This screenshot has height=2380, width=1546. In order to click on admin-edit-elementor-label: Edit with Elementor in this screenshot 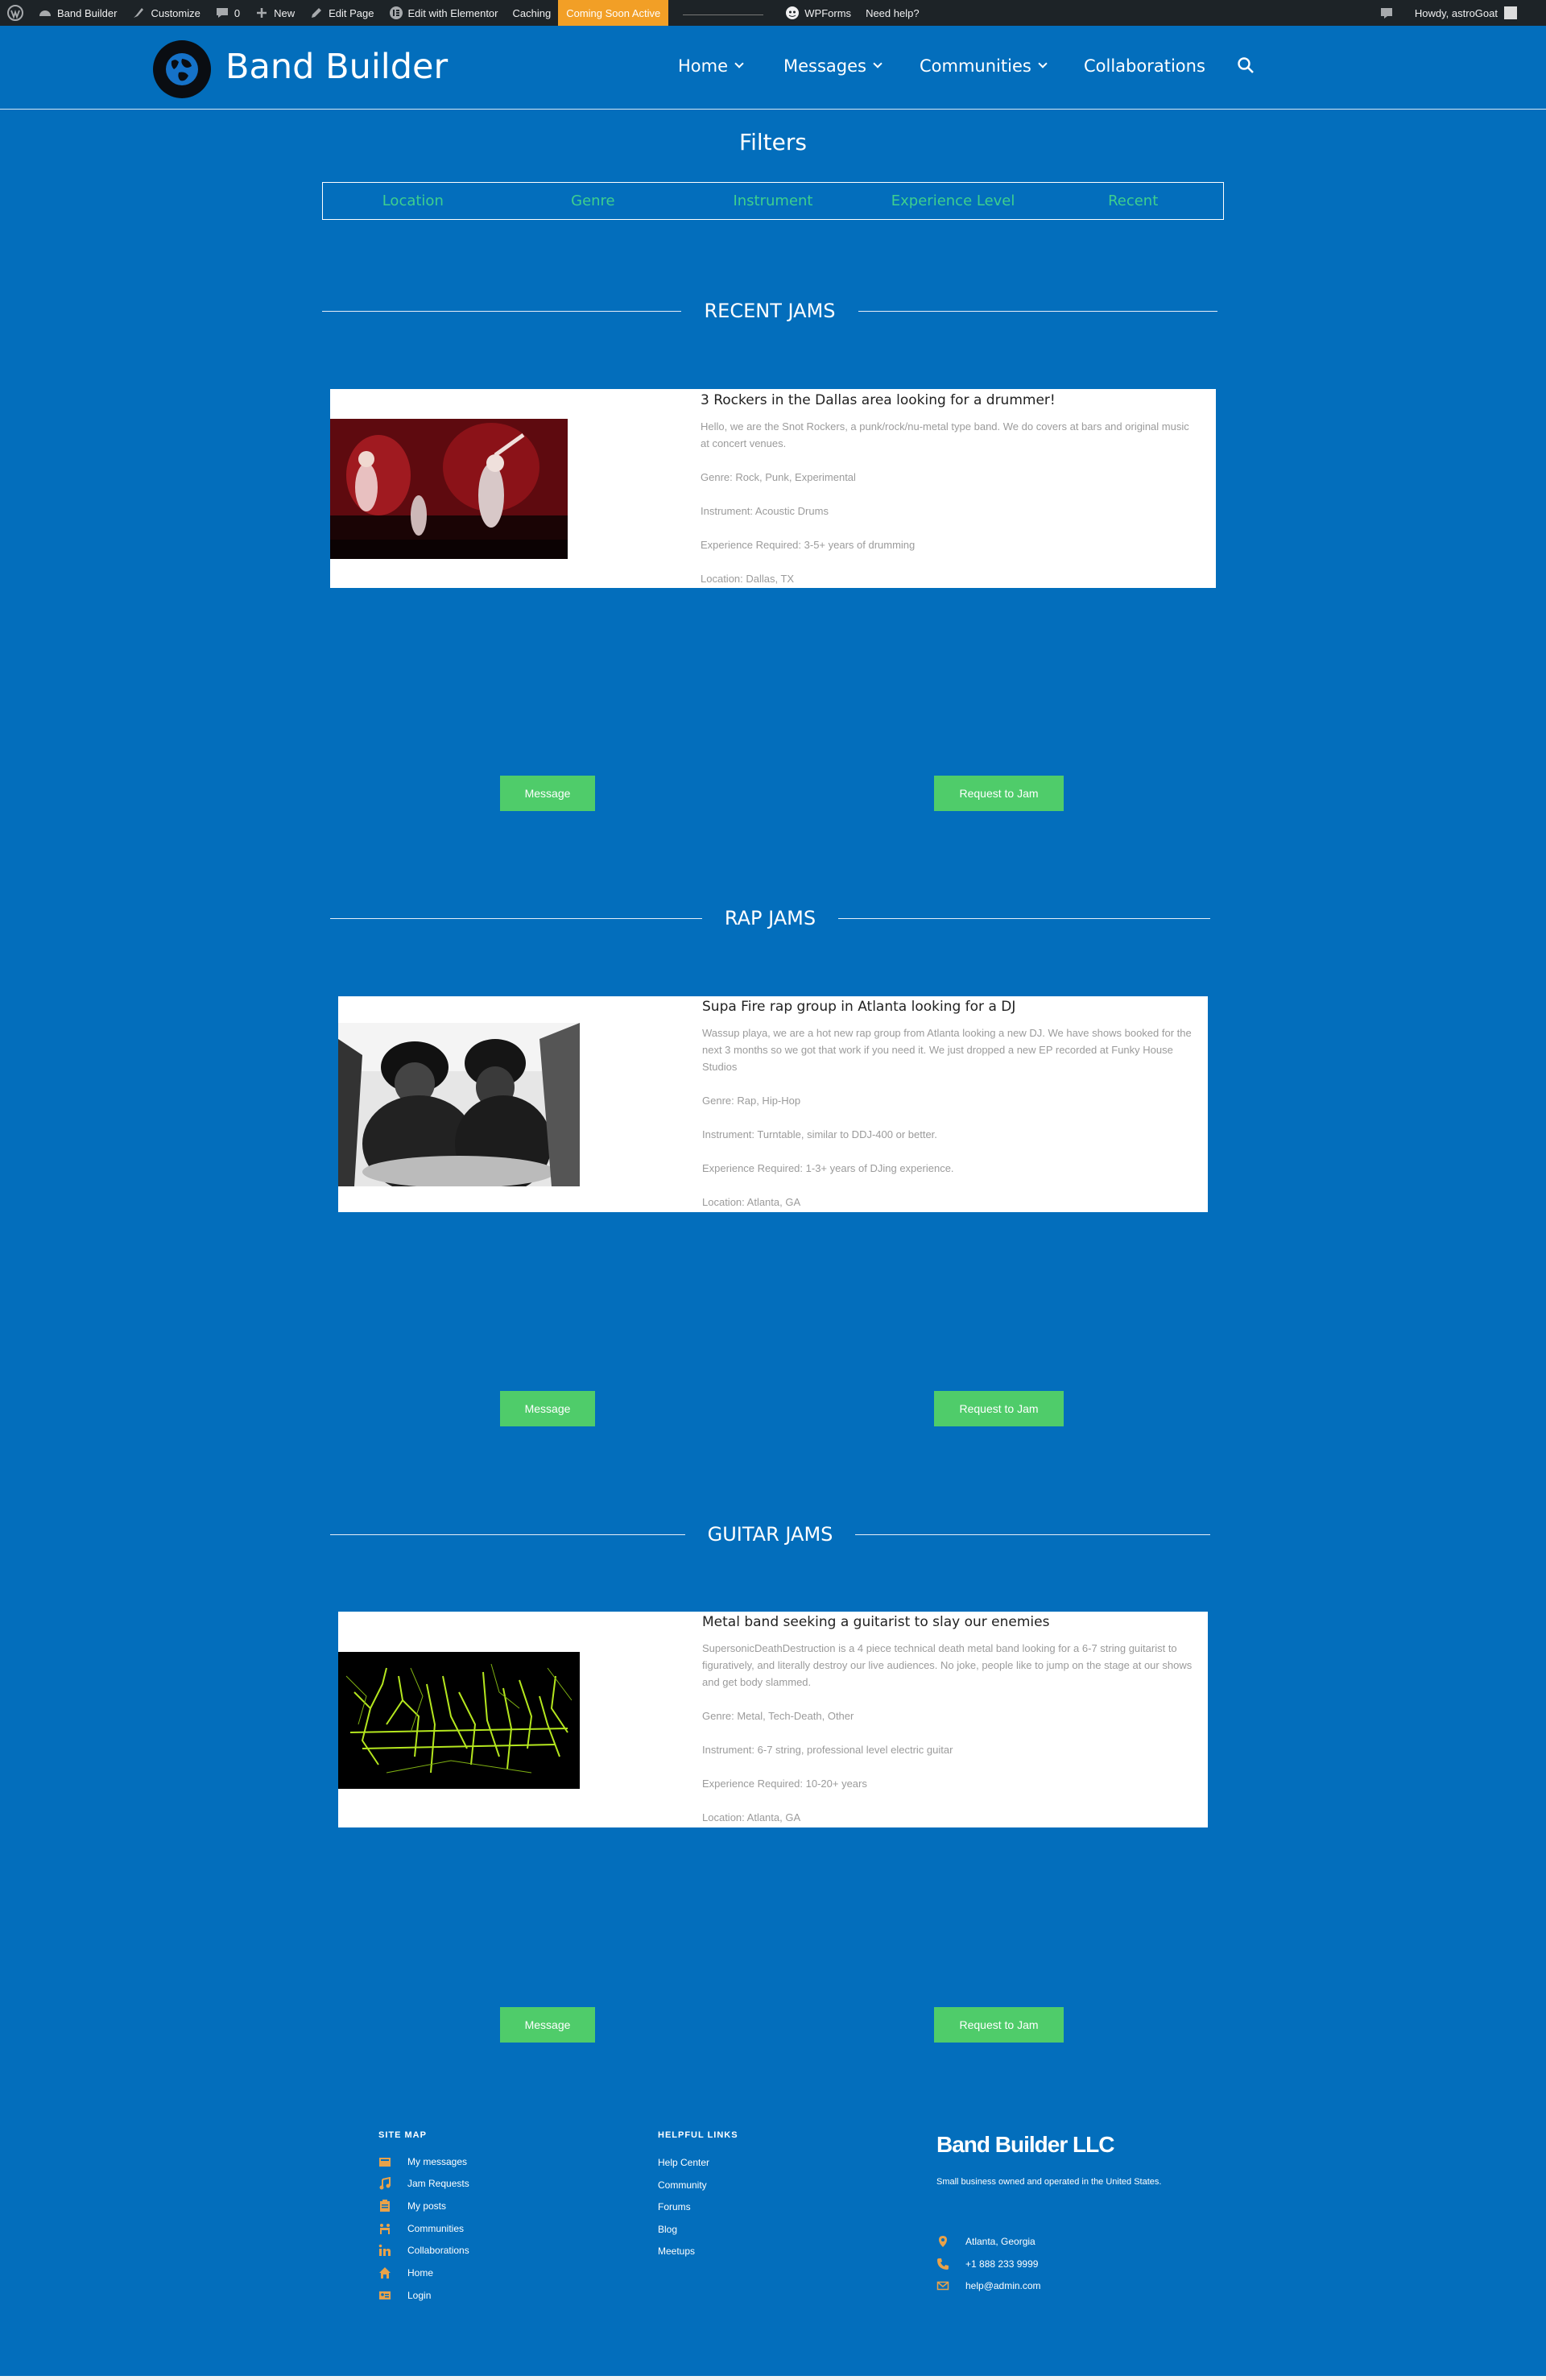, I will do `click(452, 12)`.